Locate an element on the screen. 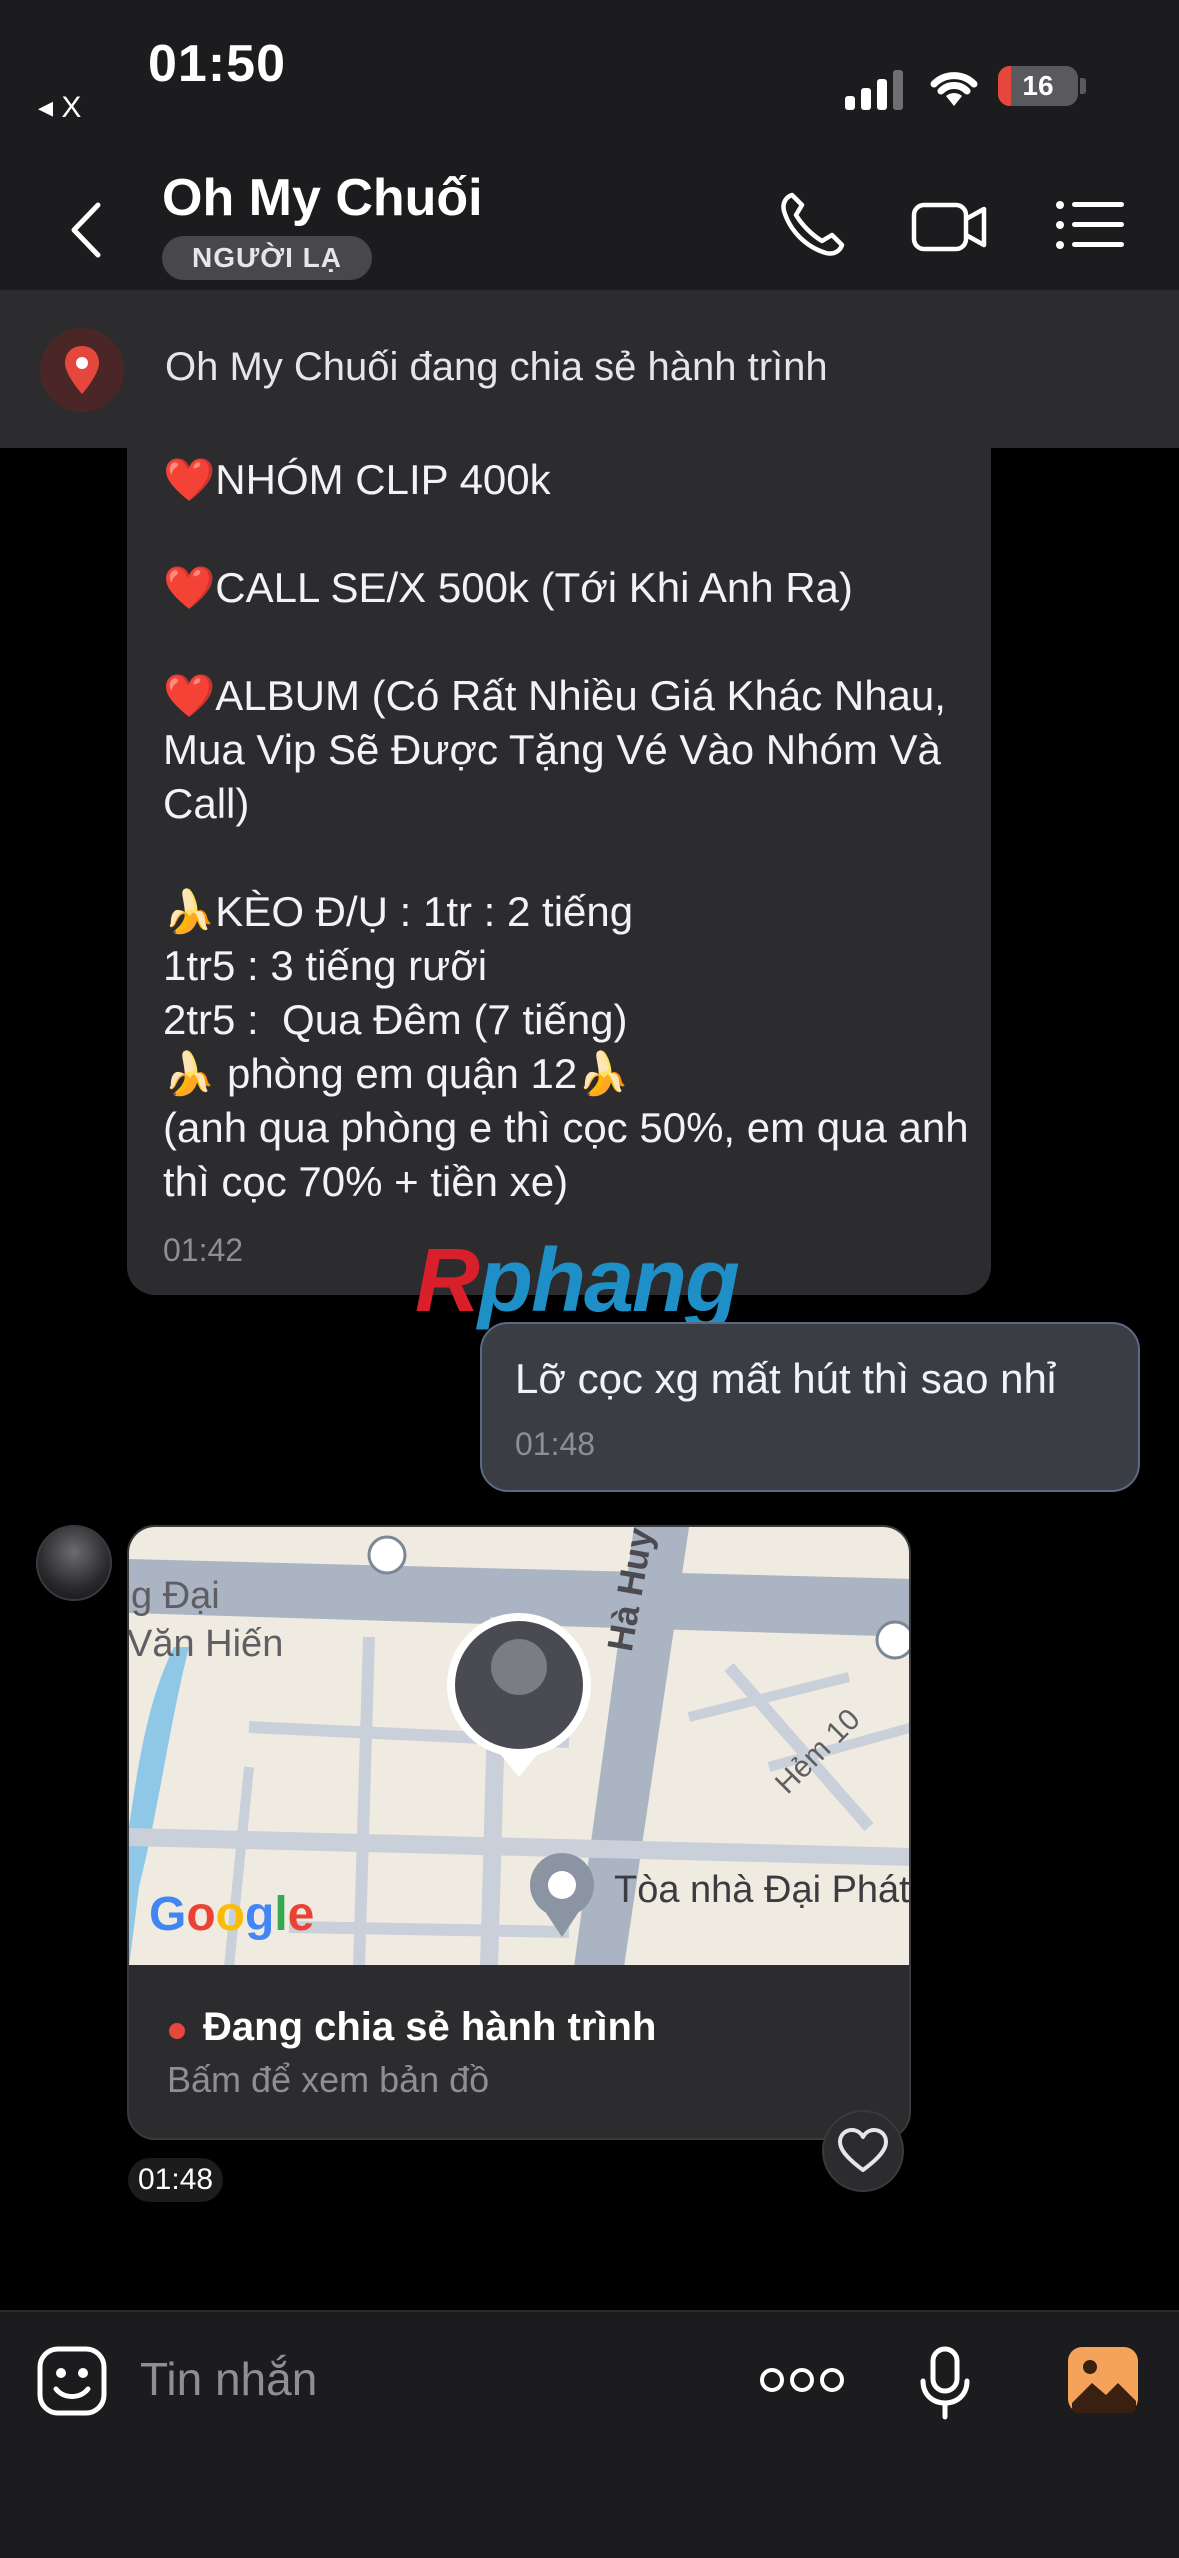 The height and width of the screenshot is (2558, 1179). google-logo: Google is located at coordinates (232, 1914).